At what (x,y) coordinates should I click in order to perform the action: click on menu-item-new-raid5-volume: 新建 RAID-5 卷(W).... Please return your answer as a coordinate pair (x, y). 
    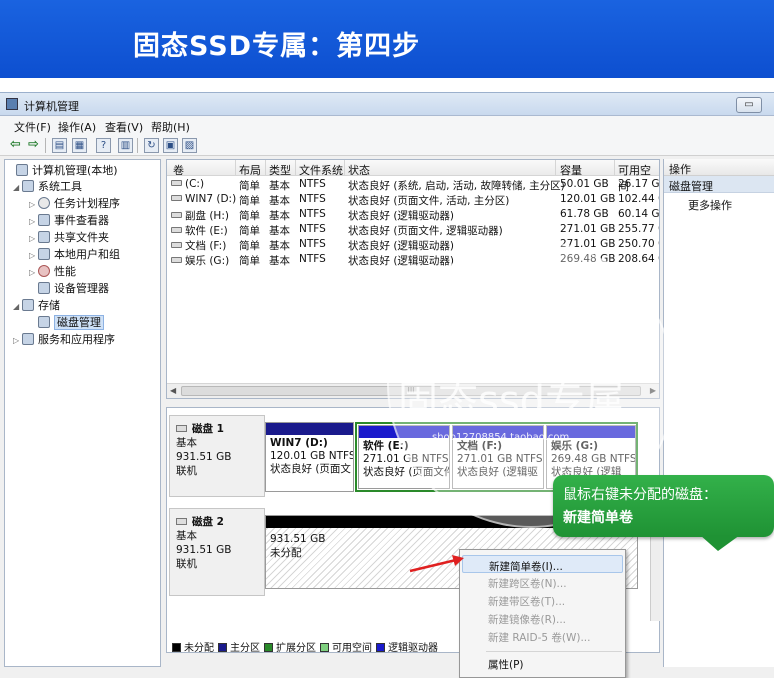
    Looking at the image, I should click on (542, 636).